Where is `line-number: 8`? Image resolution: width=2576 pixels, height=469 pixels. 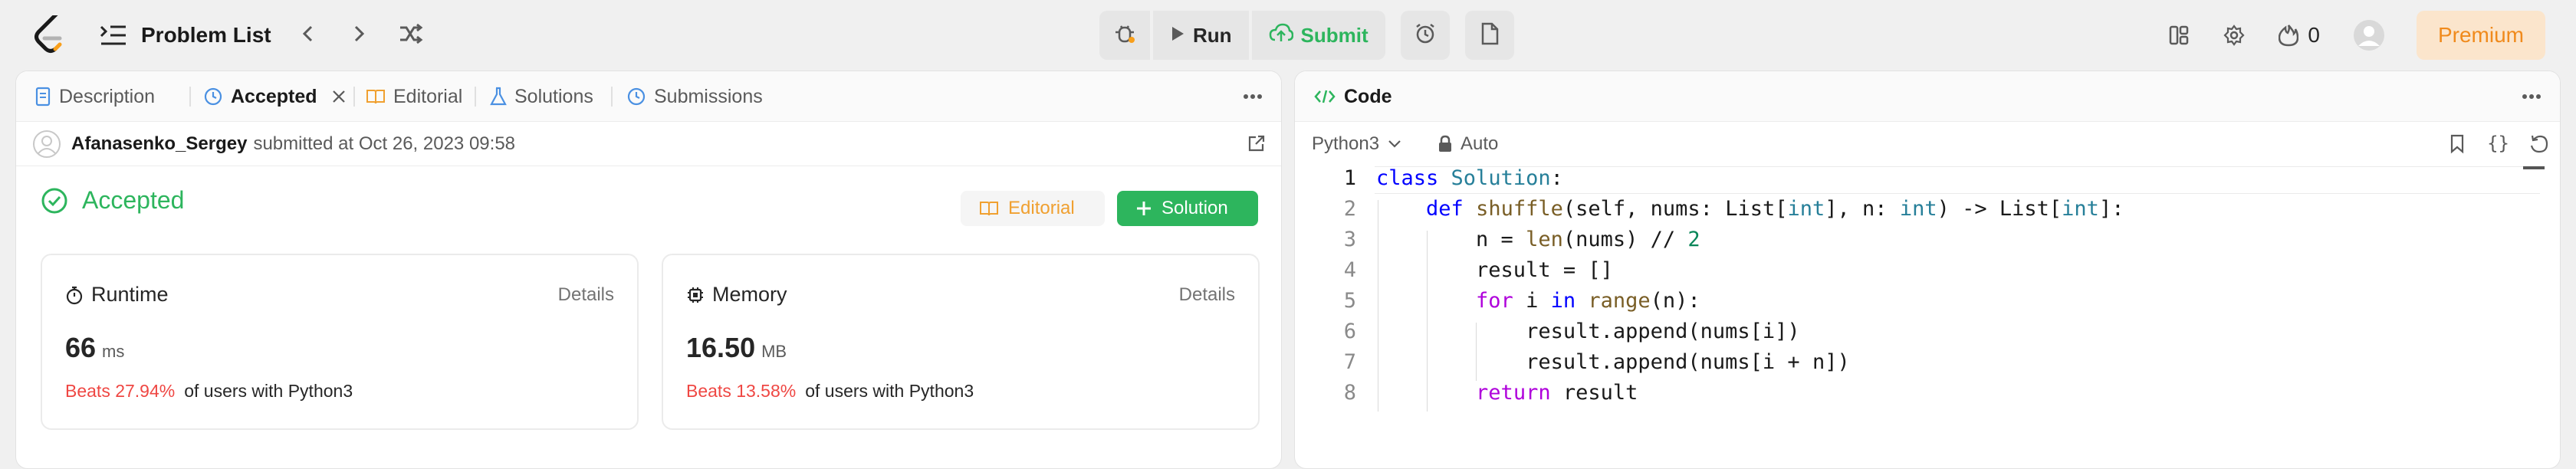
line-number: 8 is located at coordinates (1349, 393).